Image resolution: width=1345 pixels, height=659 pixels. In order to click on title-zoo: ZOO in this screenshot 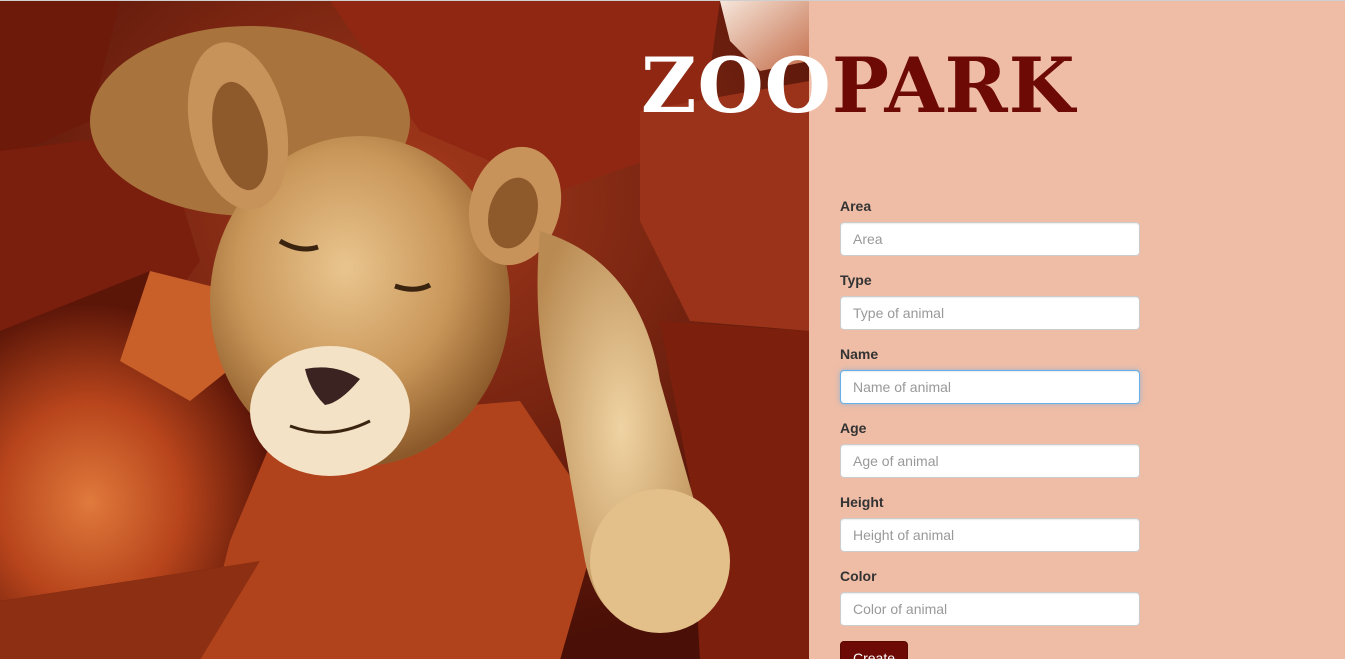, I will do `click(736, 85)`.